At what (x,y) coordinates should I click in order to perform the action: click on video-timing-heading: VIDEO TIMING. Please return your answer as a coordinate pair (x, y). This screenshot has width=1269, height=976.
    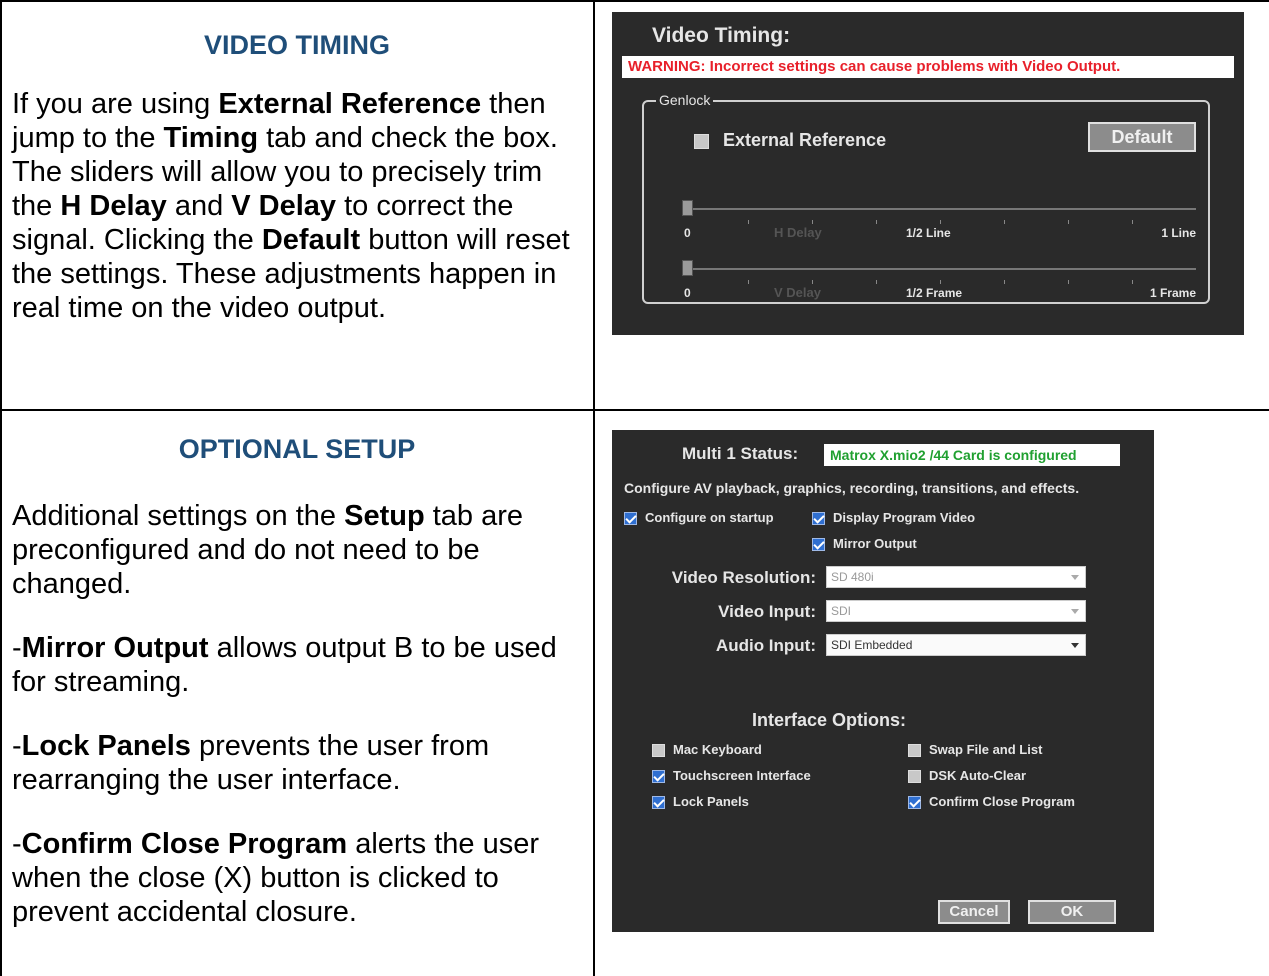
    Looking at the image, I should click on (296, 45).